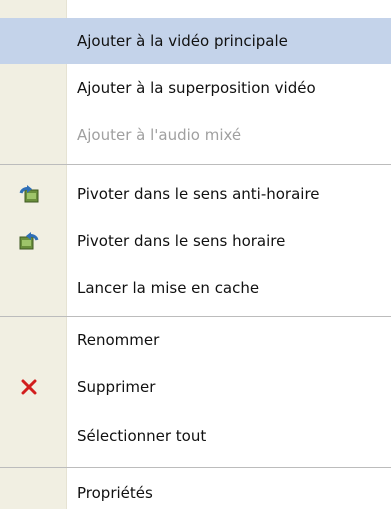 Image resolution: width=391 pixels, height=509 pixels. Describe the element at coordinates (116, 387) in the screenshot. I see `menu-item-label: Supprimer` at that location.